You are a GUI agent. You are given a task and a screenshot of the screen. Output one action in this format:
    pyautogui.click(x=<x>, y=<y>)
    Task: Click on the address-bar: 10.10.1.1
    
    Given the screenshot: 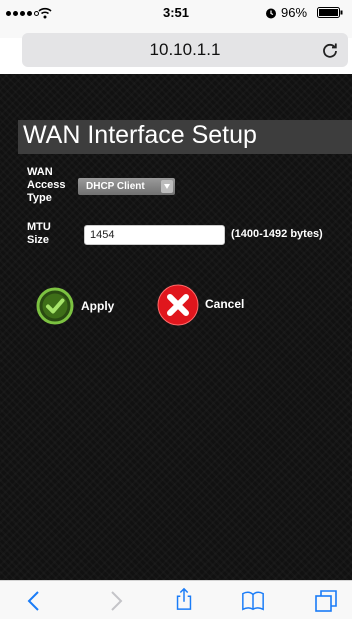 What is the action you would take?
    pyautogui.click(x=185, y=50)
    